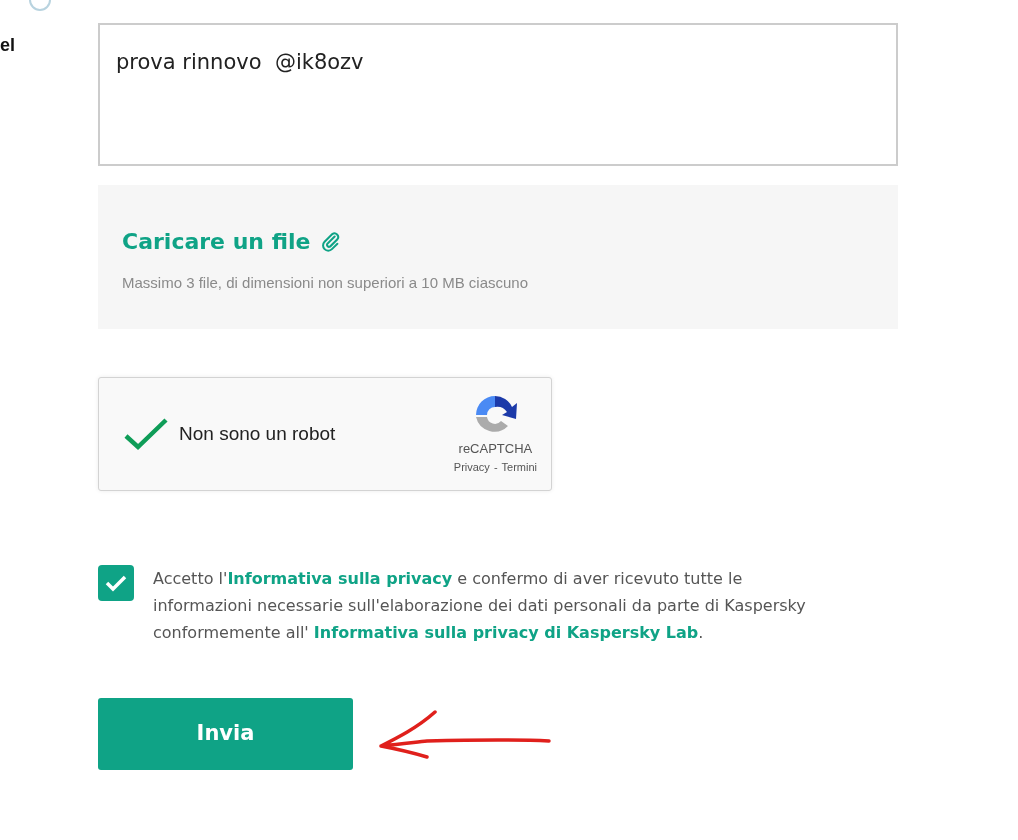 This screenshot has height=840, width=1018. What do you see at coordinates (506, 632) in the screenshot?
I see `privacy-link: Informativa sulla privacy di Kaspersky Lab` at bounding box center [506, 632].